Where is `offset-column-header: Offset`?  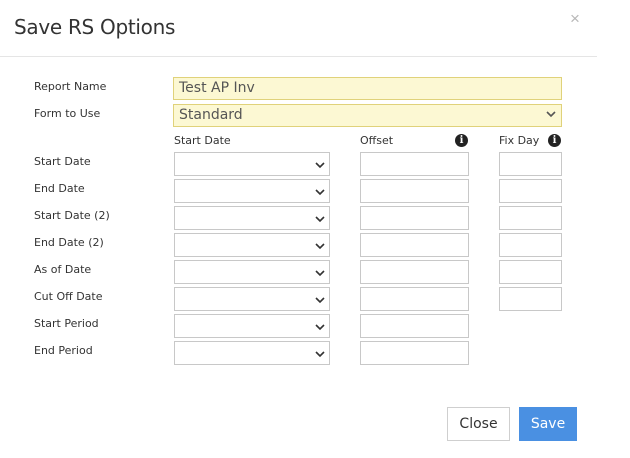
offset-column-header: Offset is located at coordinates (377, 140).